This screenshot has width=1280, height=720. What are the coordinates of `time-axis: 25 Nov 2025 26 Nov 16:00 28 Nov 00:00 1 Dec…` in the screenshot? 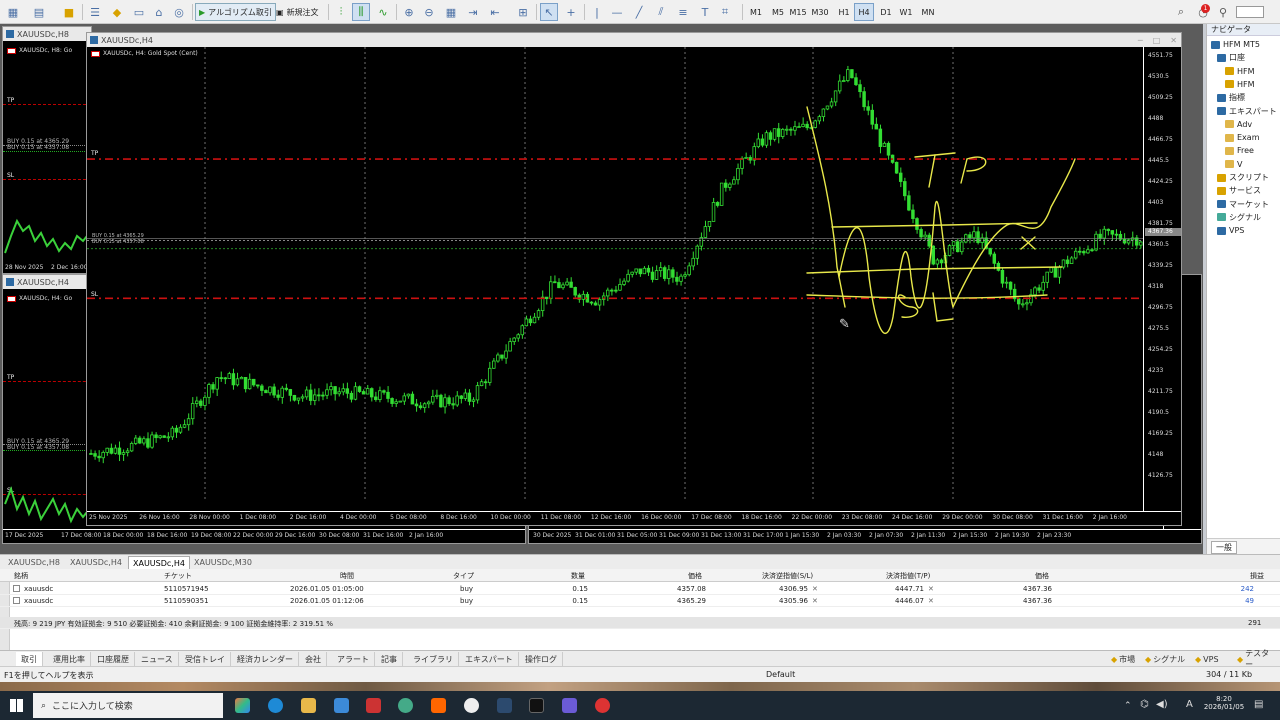 It's located at (634, 518).